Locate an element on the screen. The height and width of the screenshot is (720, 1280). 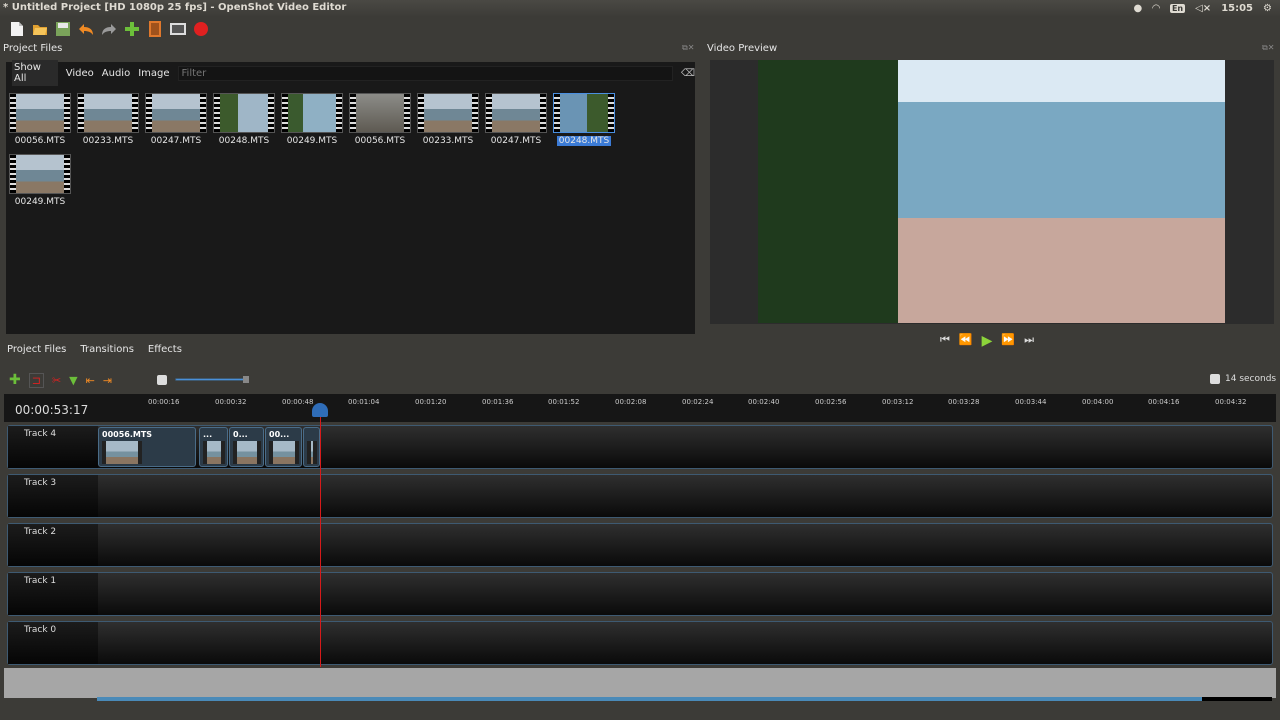
razor-icon: ✂ is located at coordinates (56, 380).